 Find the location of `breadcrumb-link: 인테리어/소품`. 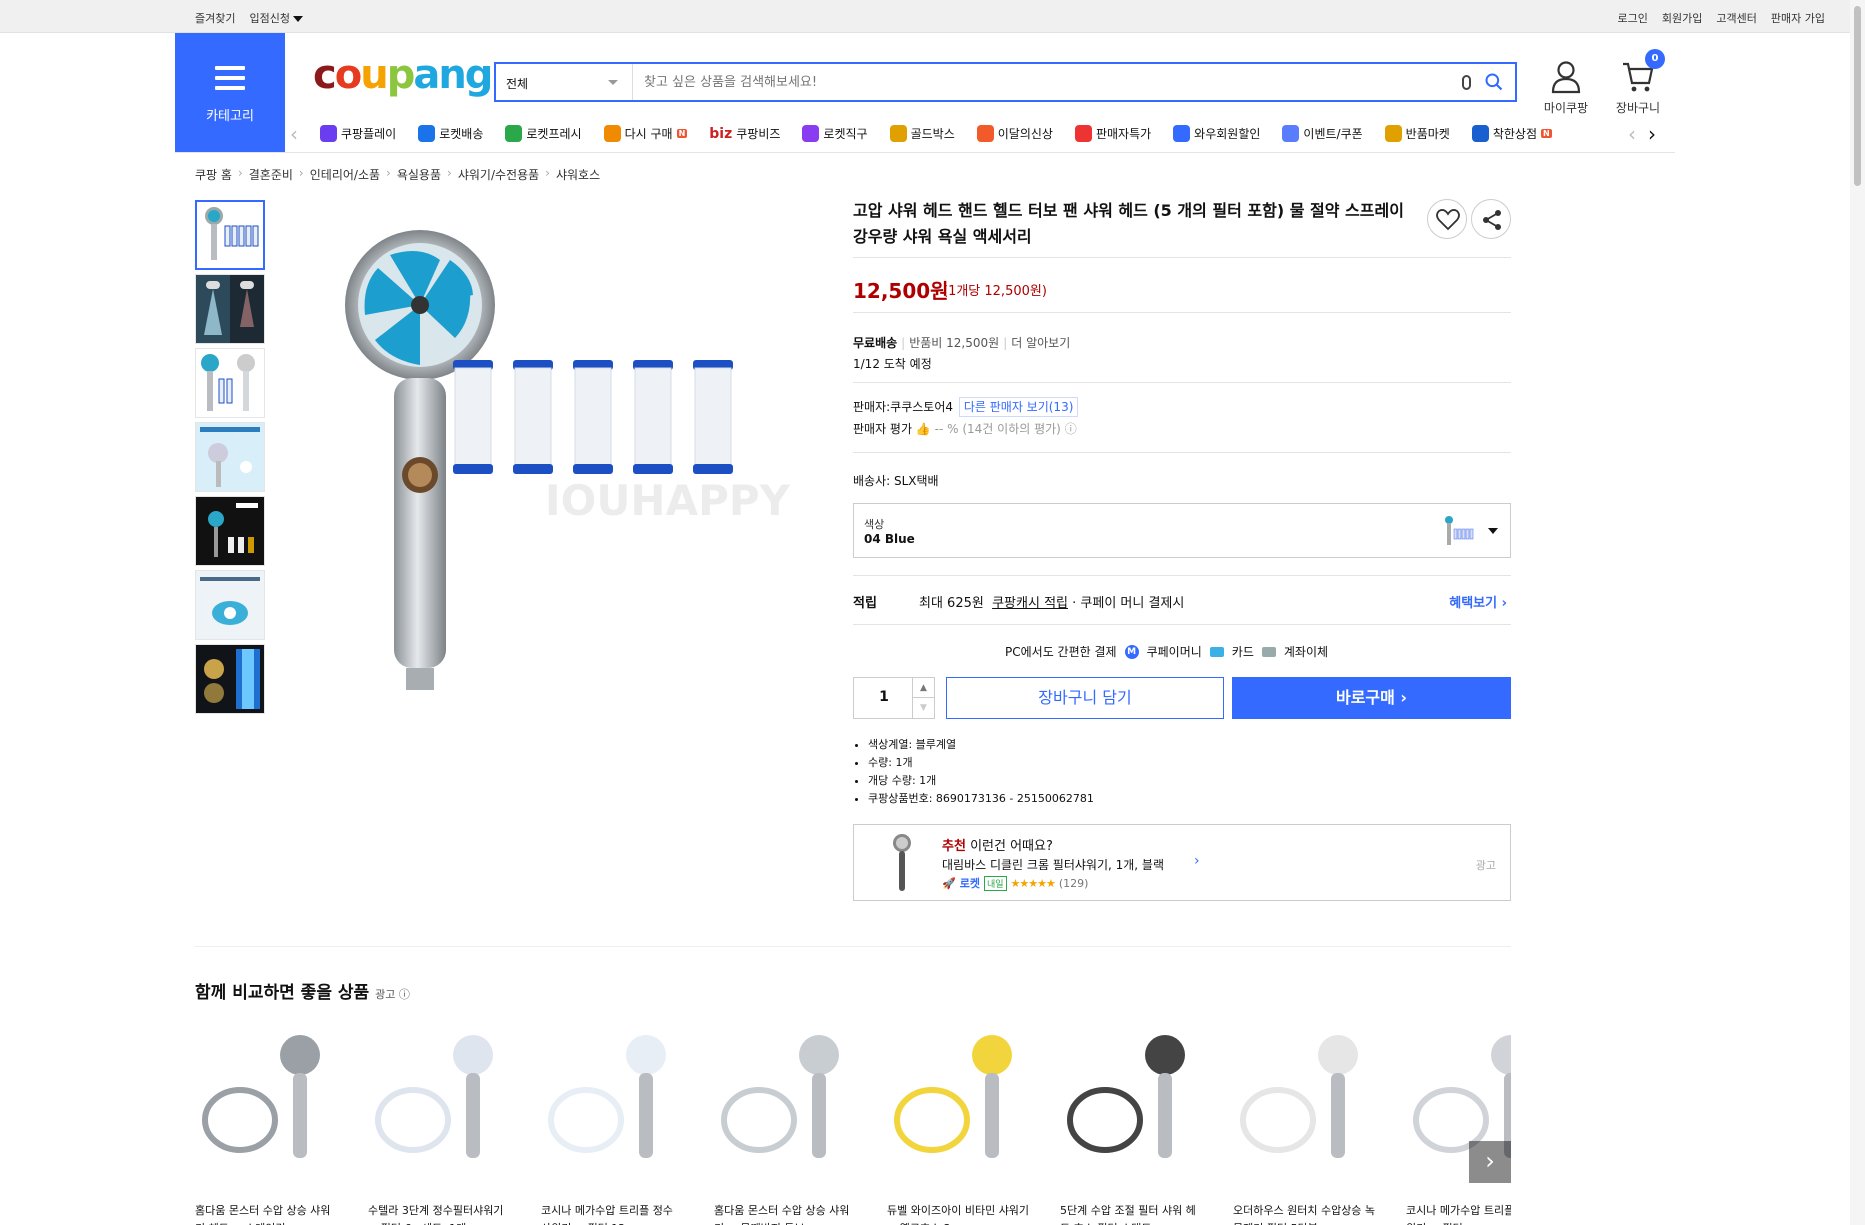

breadcrumb-link: 인테리어/소품 is located at coordinates (345, 174).